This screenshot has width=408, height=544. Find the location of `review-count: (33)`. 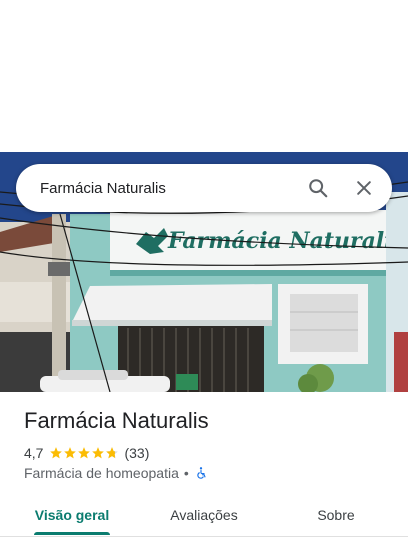

review-count: (33) is located at coordinates (136, 453).